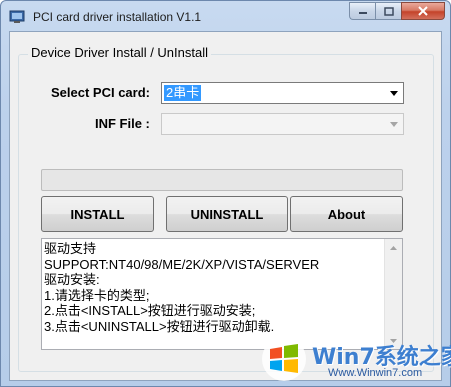 This screenshot has height=387, width=451. I want to click on info-line: 3.点击<UNINSTALL>按钮进行驱动卸载., so click(159, 326).